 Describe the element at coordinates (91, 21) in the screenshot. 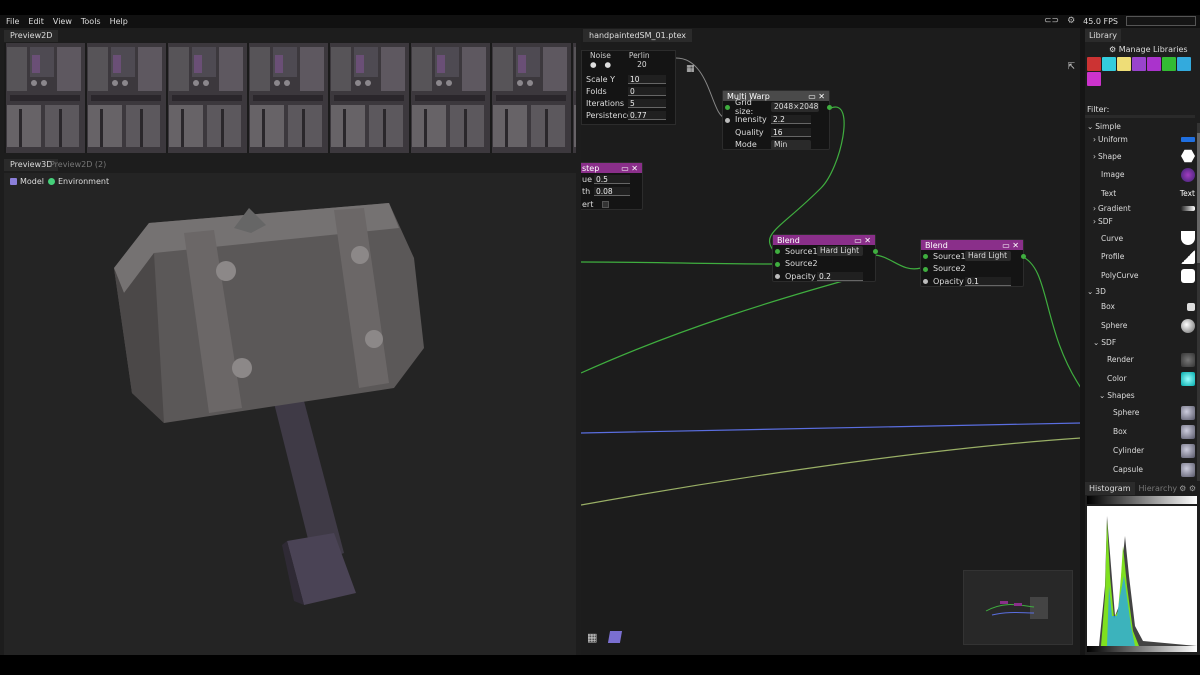

I see `menu-tools: Tools` at that location.